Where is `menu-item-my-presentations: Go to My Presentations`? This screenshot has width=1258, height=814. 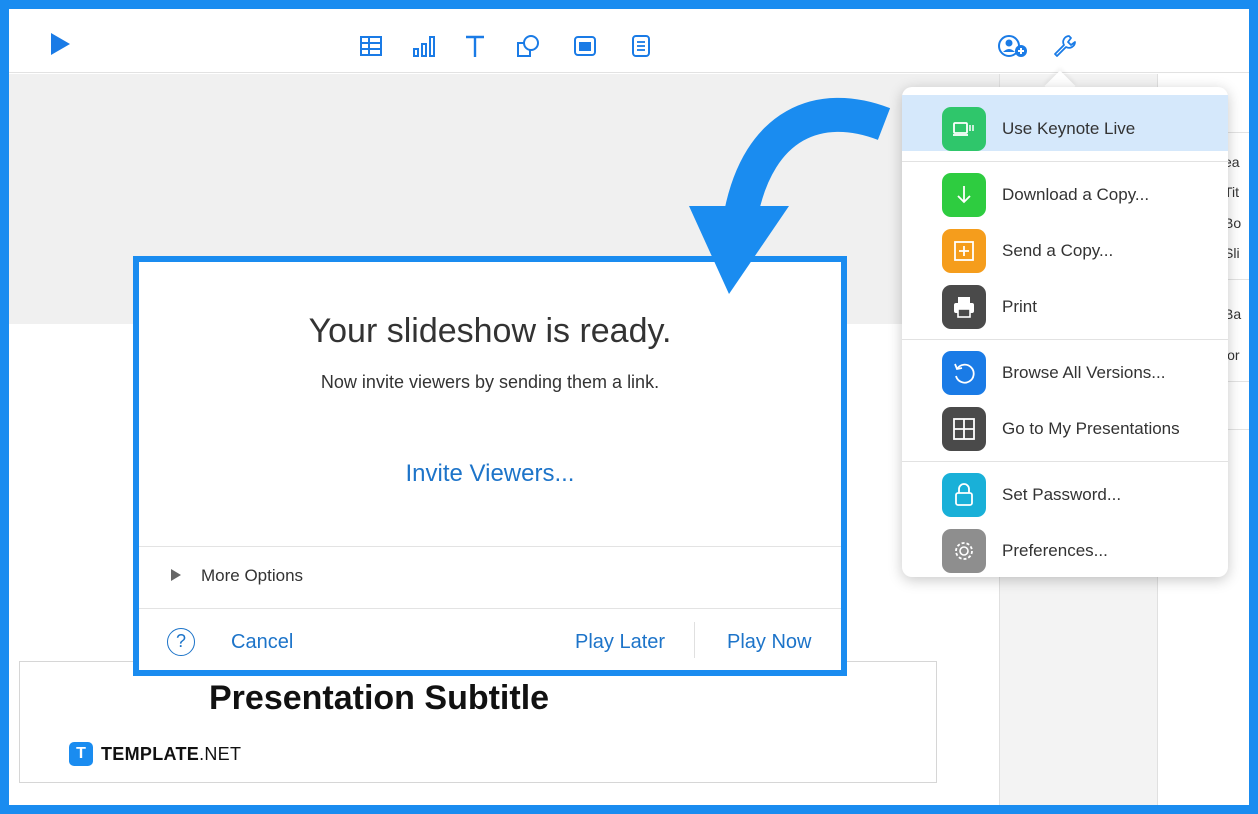
menu-item-my-presentations: Go to My Presentations is located at coordinates (1065, 423).